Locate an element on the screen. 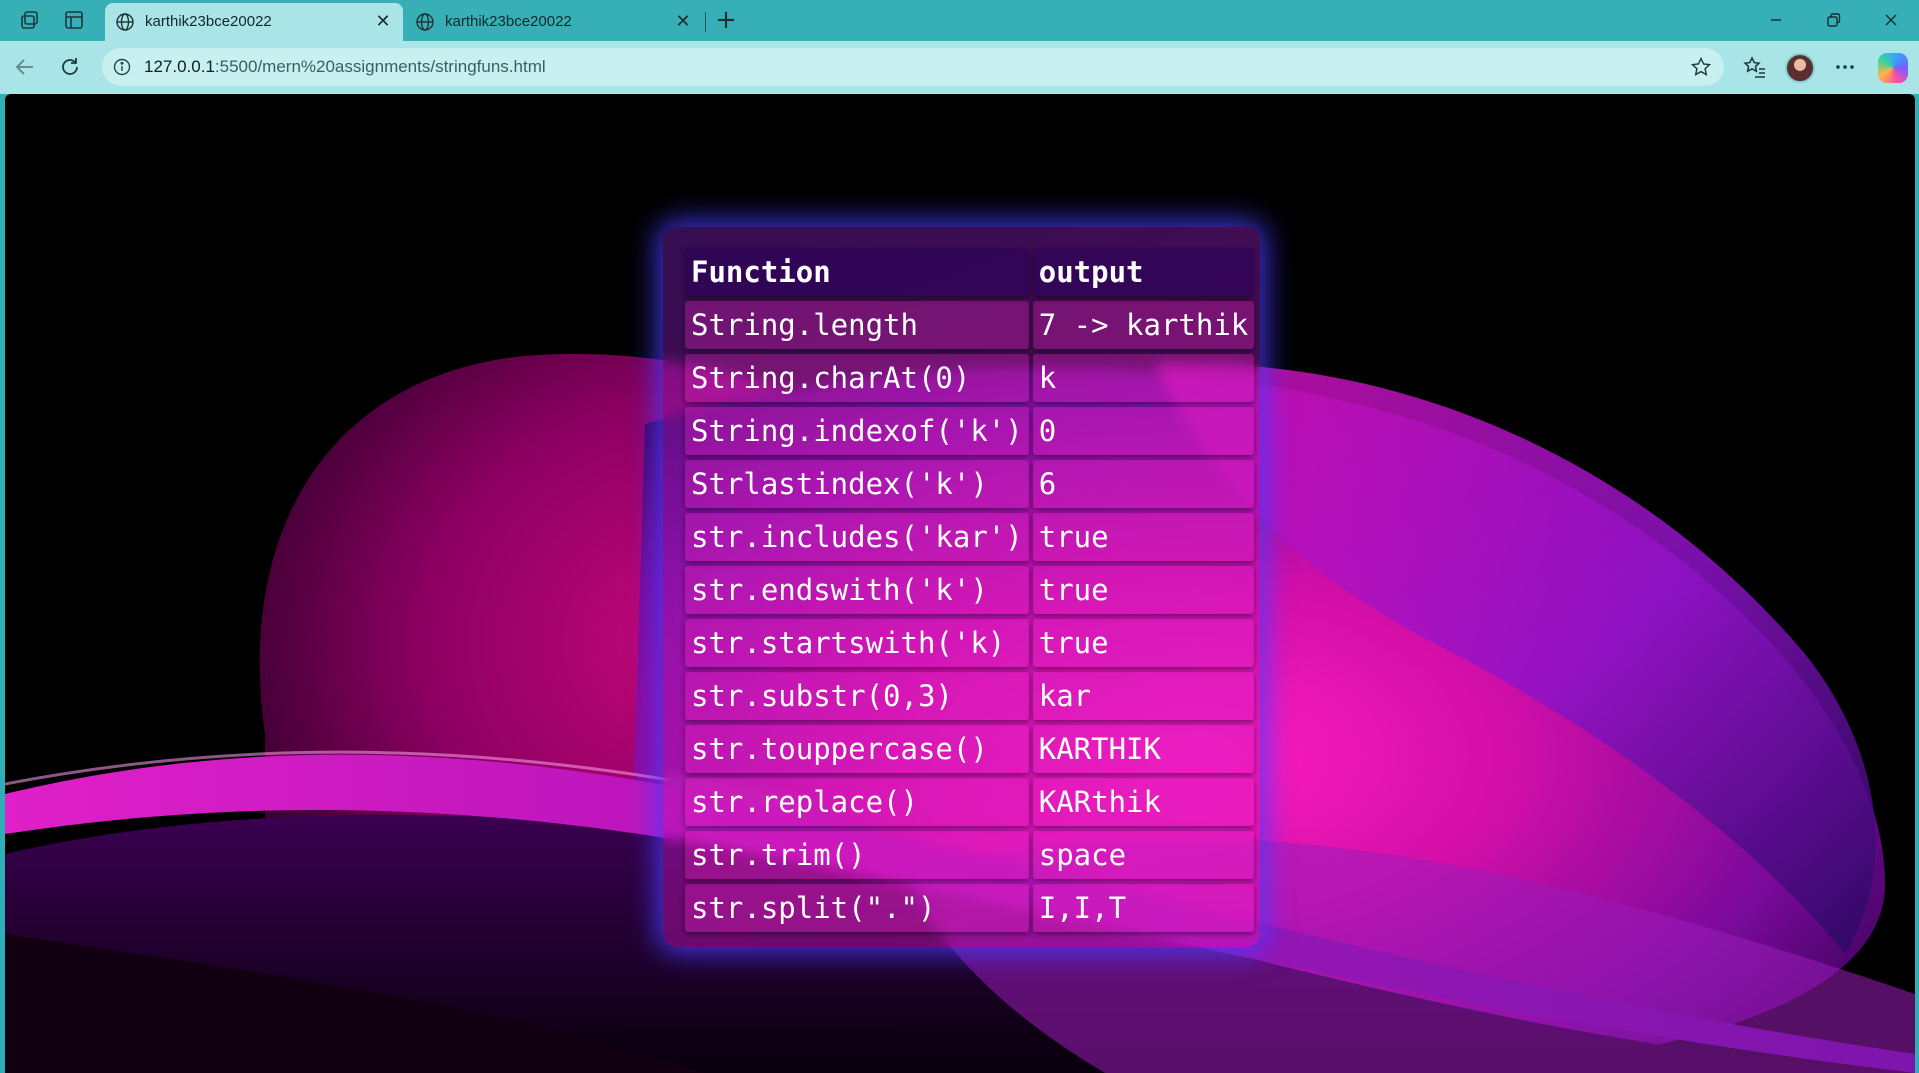 The width and height of the screenshot is (1919, 1073). url-host: 127.0.0.1 is located at coordinates (179, 66).